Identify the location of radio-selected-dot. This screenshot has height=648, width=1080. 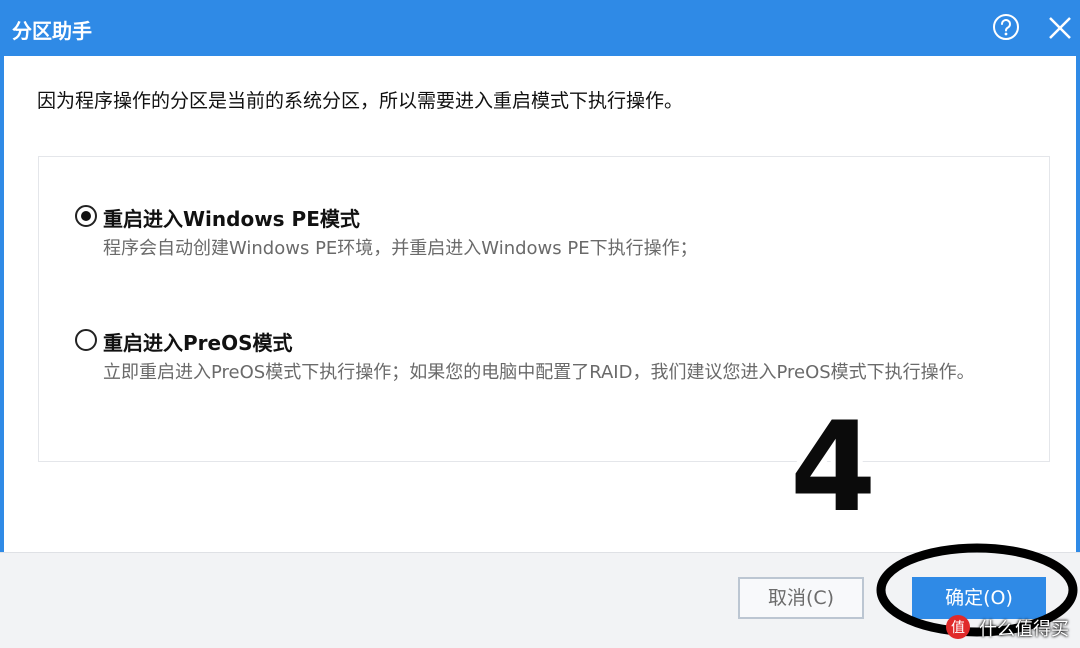
(86, 216).